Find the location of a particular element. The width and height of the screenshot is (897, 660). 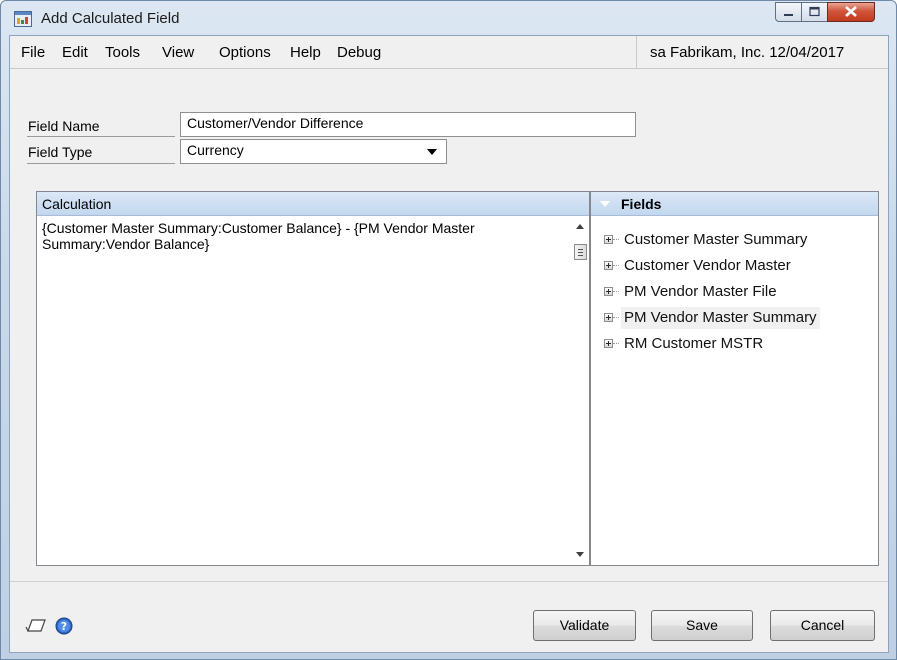

tree-item-label: RM Customer MSTR is located at coordinates (694, 343).